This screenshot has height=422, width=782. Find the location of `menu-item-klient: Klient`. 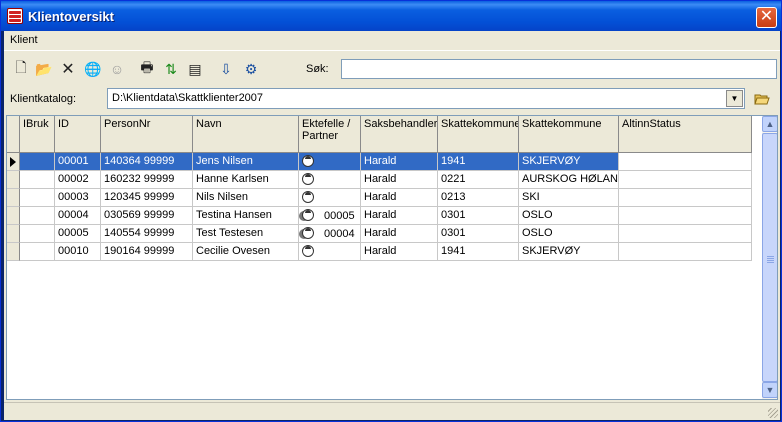

menu-item-klient: Klient is located at coordinates (24, 40).